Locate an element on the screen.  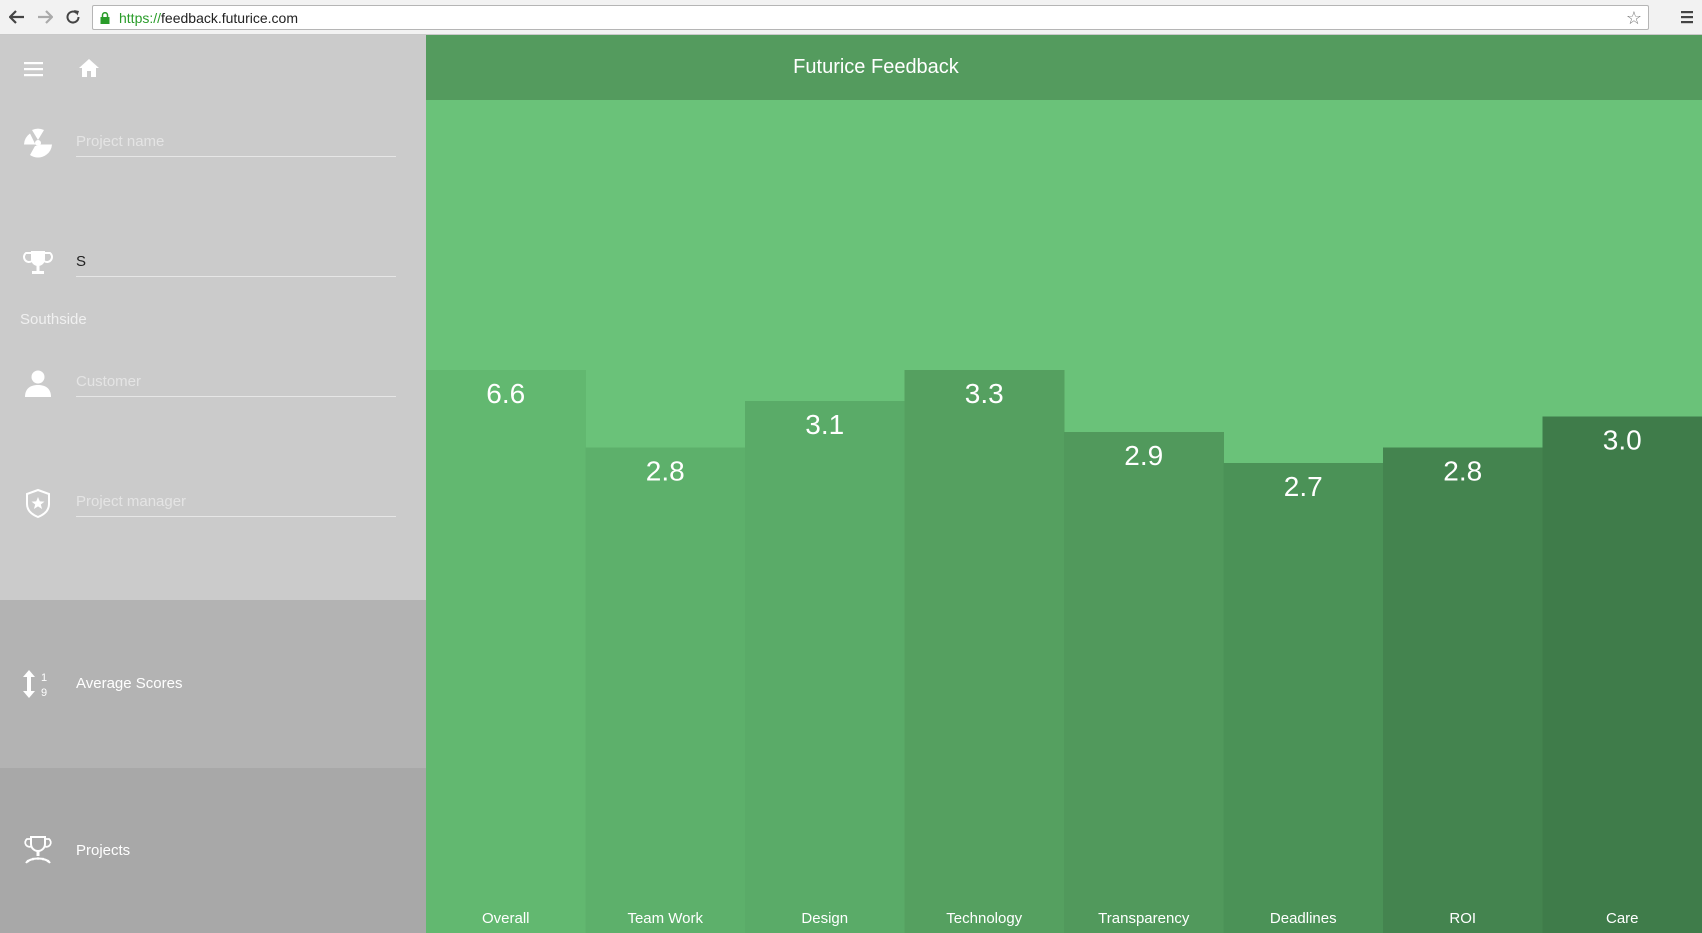
bar-value-label: 2.9 is located at coordinates (1143, 455).